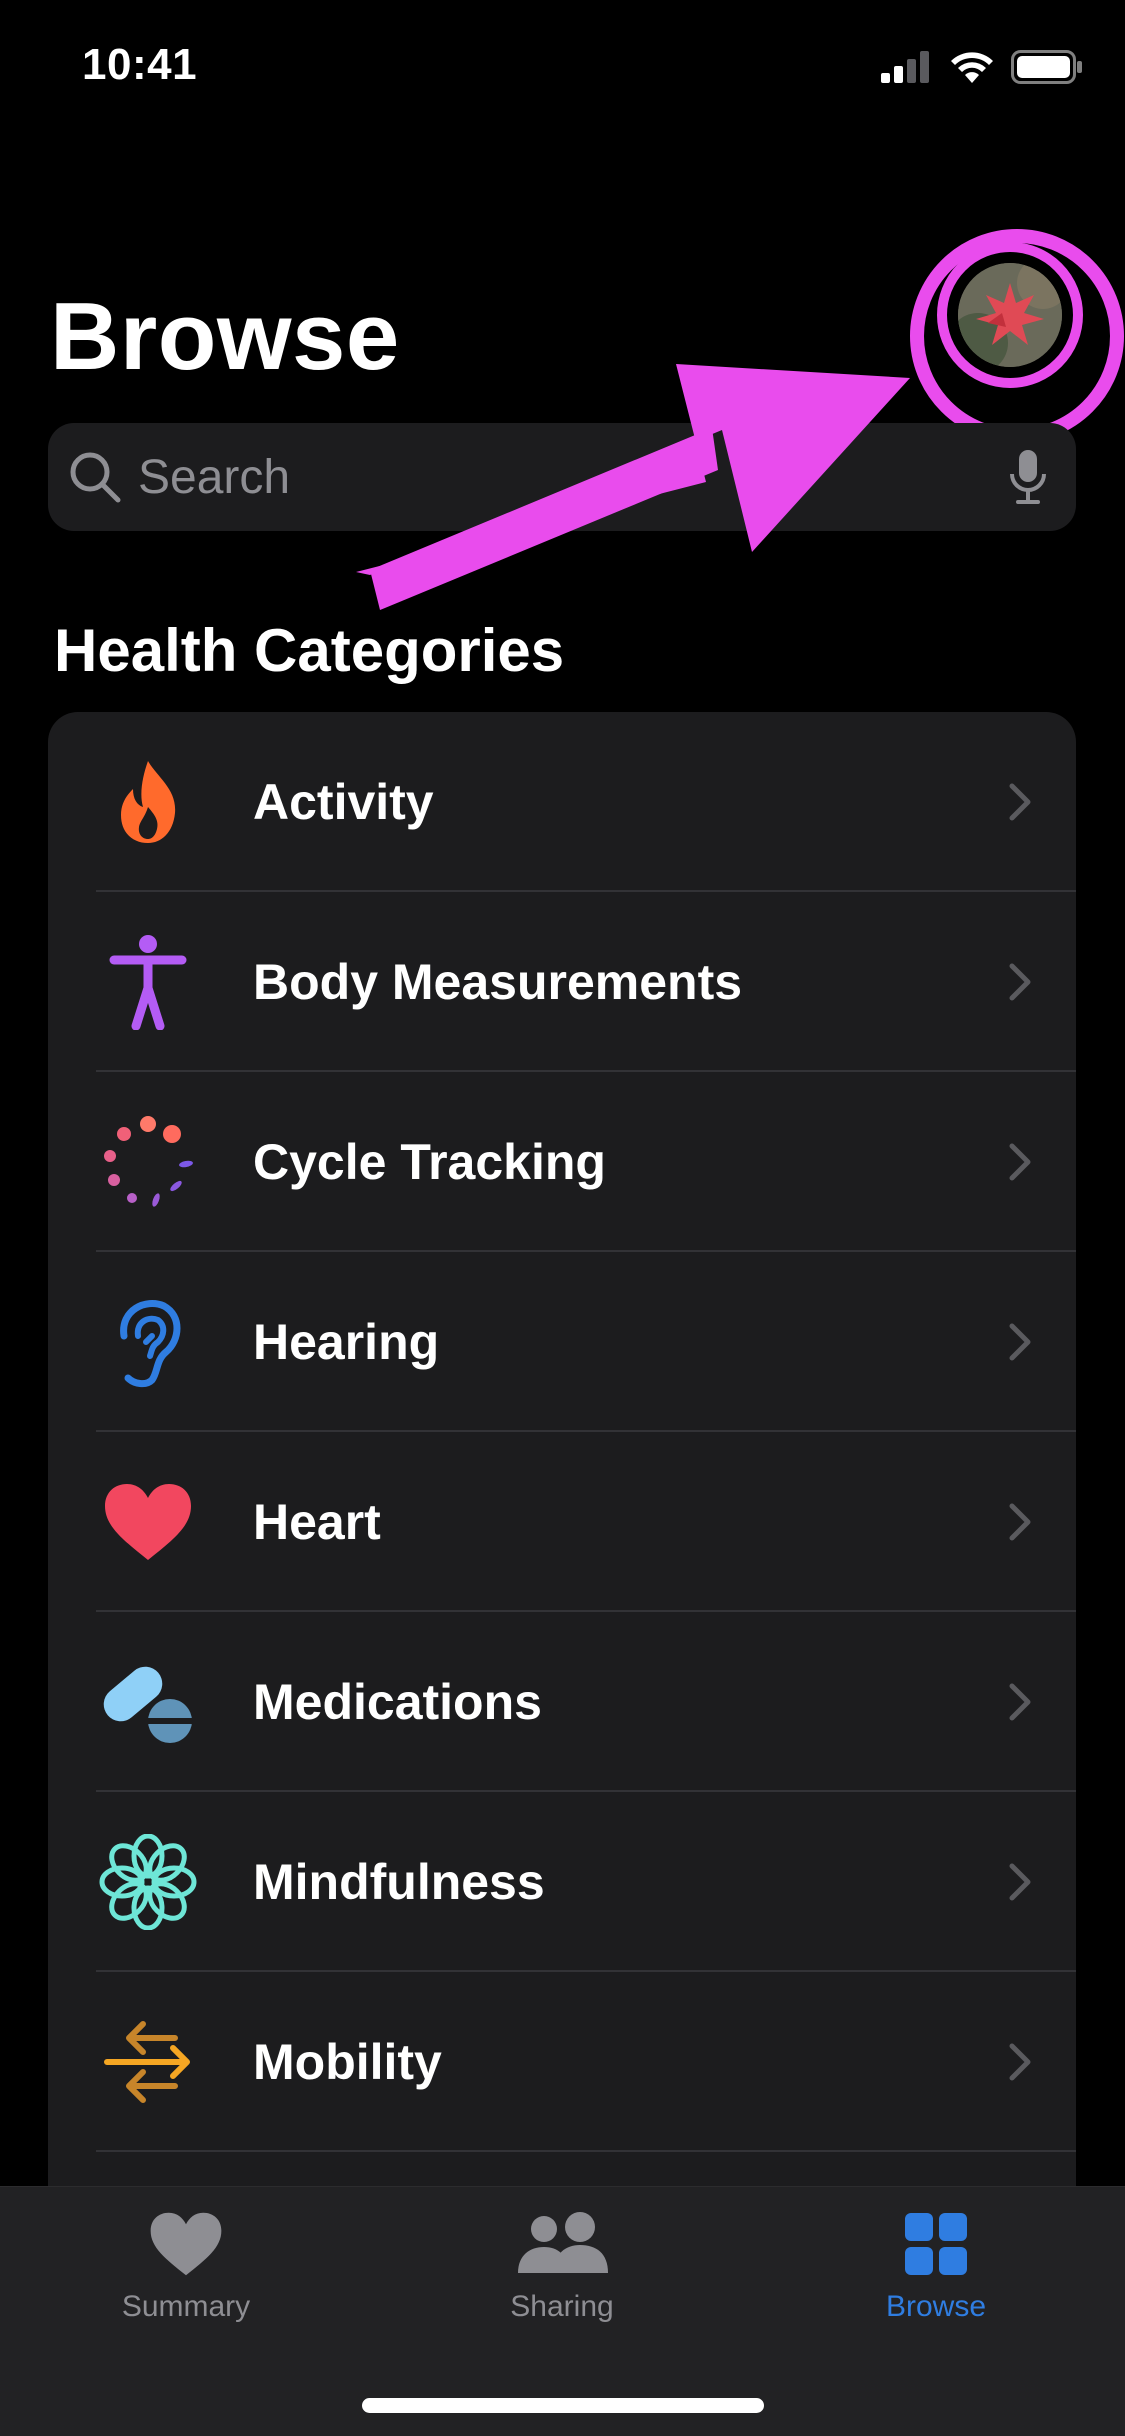 The height and width of the screenshot is (2436, 1125). I want to click on section-title: Health Categories, so click(309, 650).